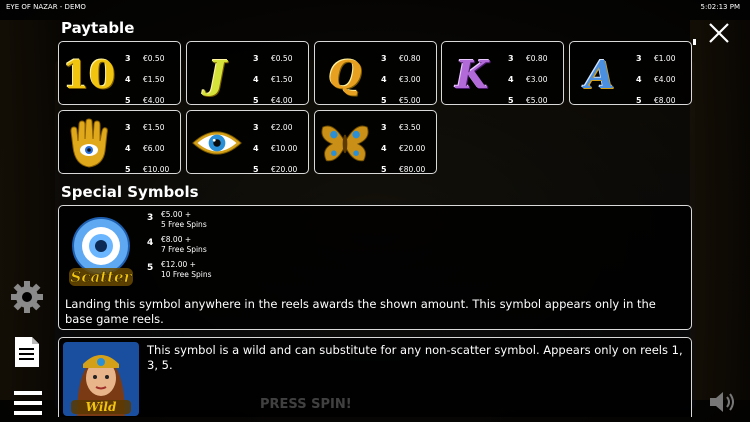 This screenshot has width=750, height=422. What do you see at coordinates (275, 148) in the screenshot?
I see `pay-list: 3 €2.00 4 €10.00 5 €20.00` at bounding box center [275, 148].